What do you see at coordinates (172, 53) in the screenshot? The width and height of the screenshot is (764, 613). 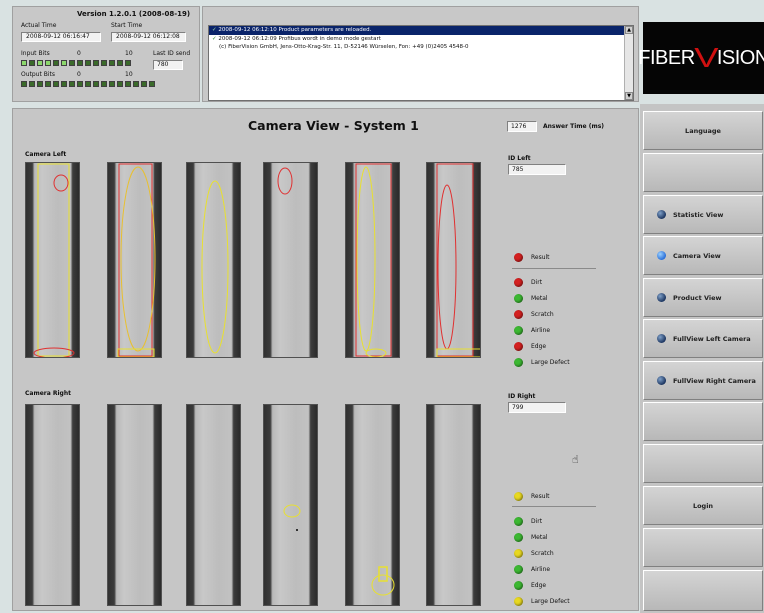 I see `last-id-label: Last ID send` at bounding box center [172, 53].